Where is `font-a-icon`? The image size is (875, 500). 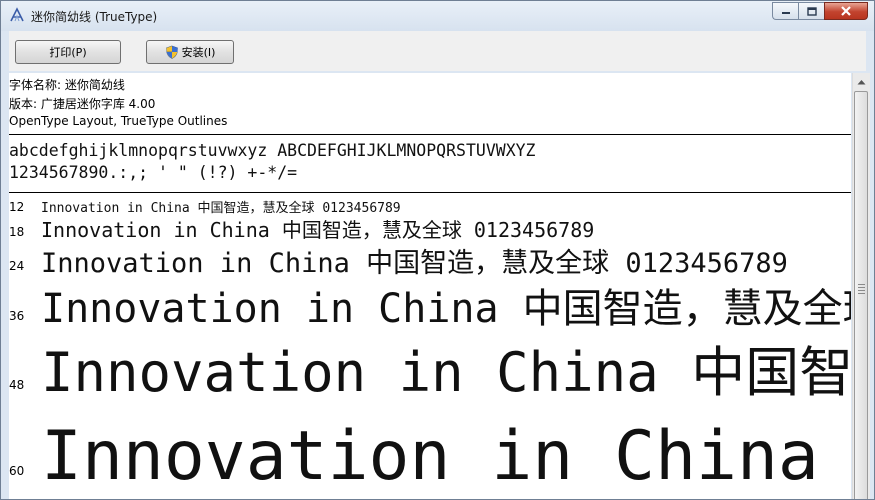
font-a-icon is located at coordinates (17, 14).